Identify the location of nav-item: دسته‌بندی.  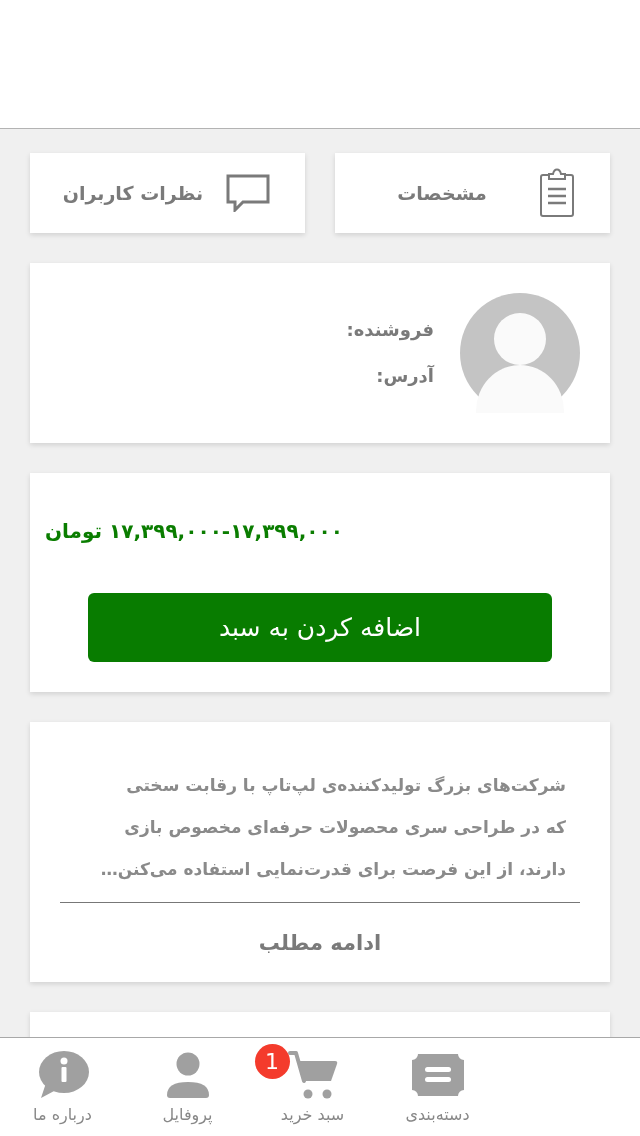
(437, 1087).